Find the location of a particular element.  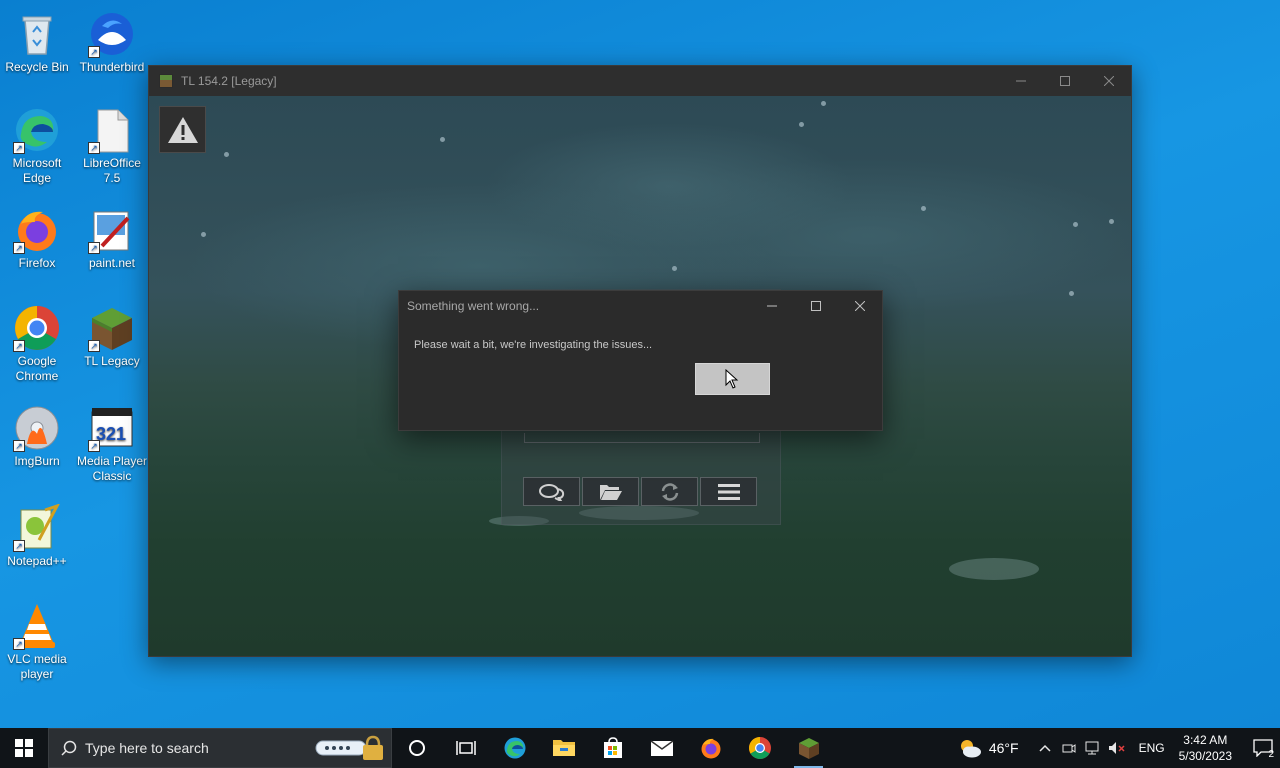

cortana-button is located at coordinates (416, 748).